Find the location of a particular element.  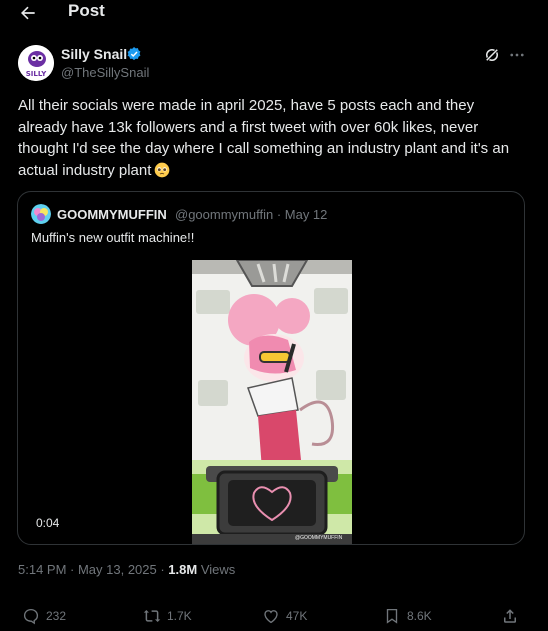

repost-icon is located at coordinates (152, 616).